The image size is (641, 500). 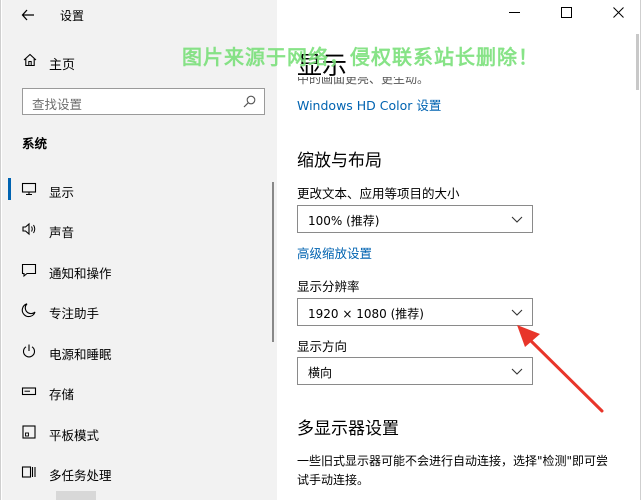 I want to click on advanced-scaling-link: 高级缩放设置, so click(x=334, y=252).